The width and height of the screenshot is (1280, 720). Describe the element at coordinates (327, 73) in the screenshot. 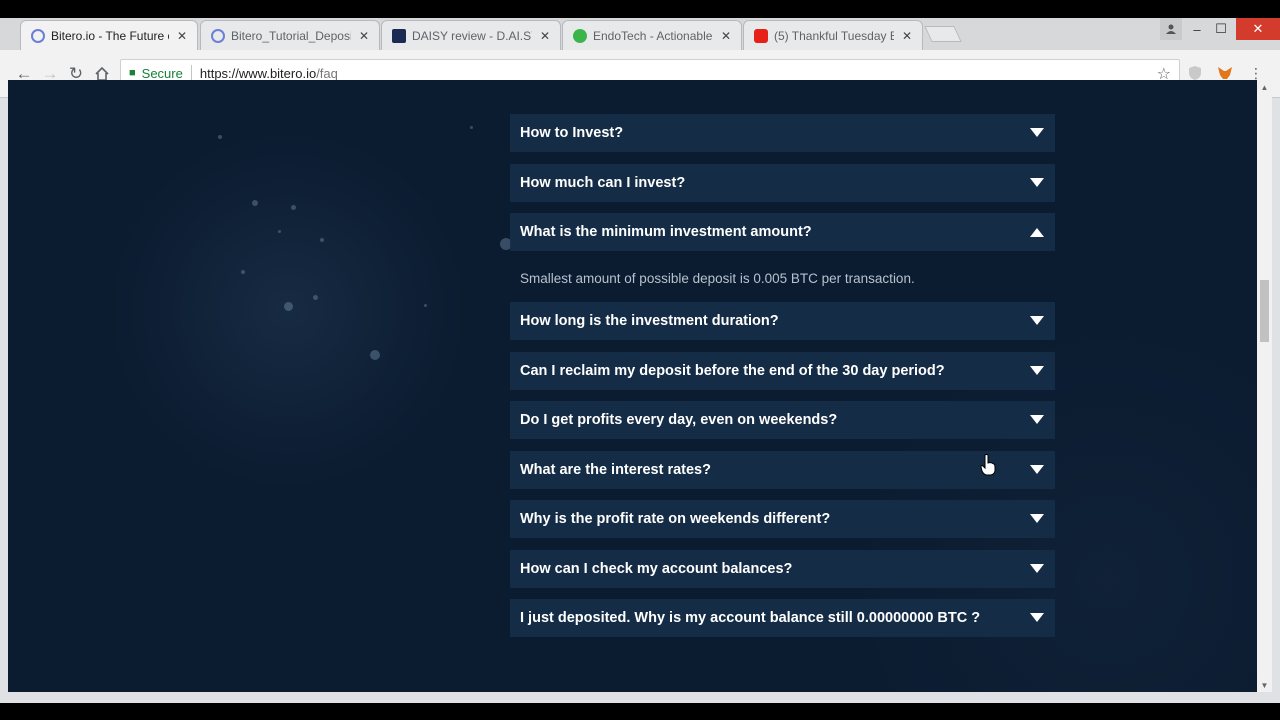

I see `url-path: /faq` at that location.